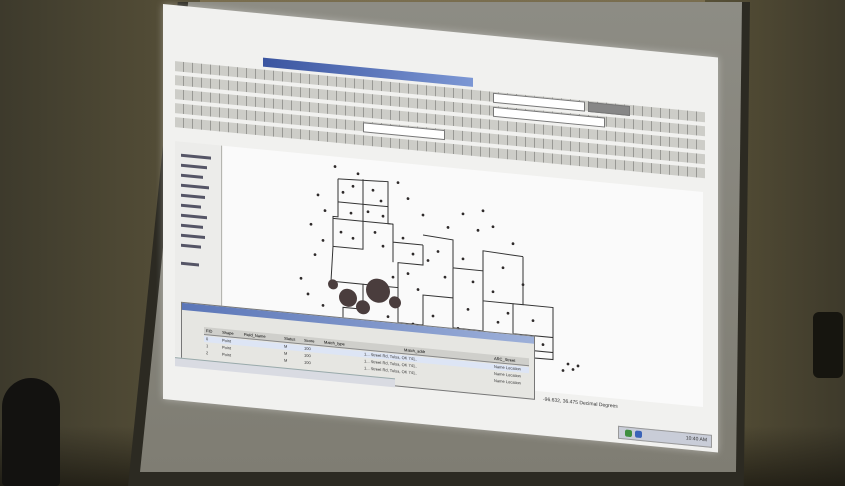 This screenshot has width=845, height=486. I want to click on toc-layers, so click(196, 156).